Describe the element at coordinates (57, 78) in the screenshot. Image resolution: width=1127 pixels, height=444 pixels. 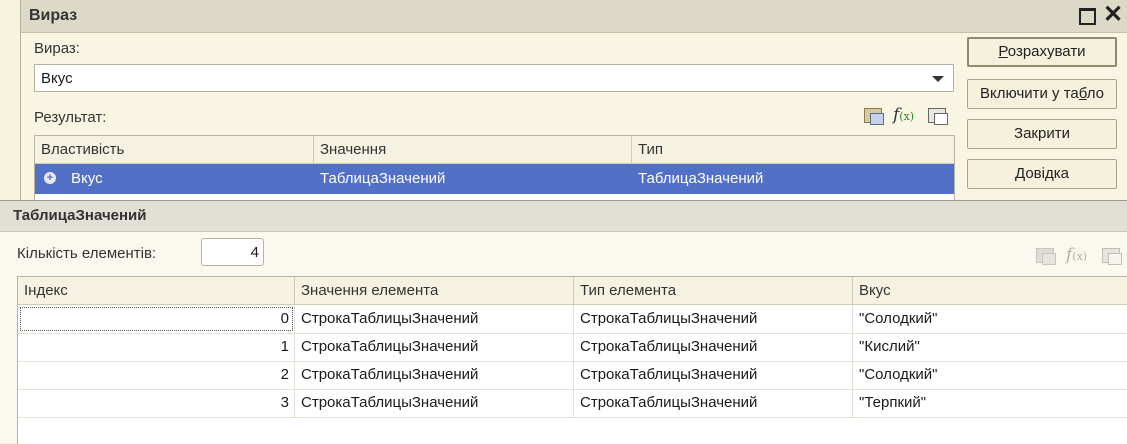
I see `expression-input-value: Вкус` at that location.